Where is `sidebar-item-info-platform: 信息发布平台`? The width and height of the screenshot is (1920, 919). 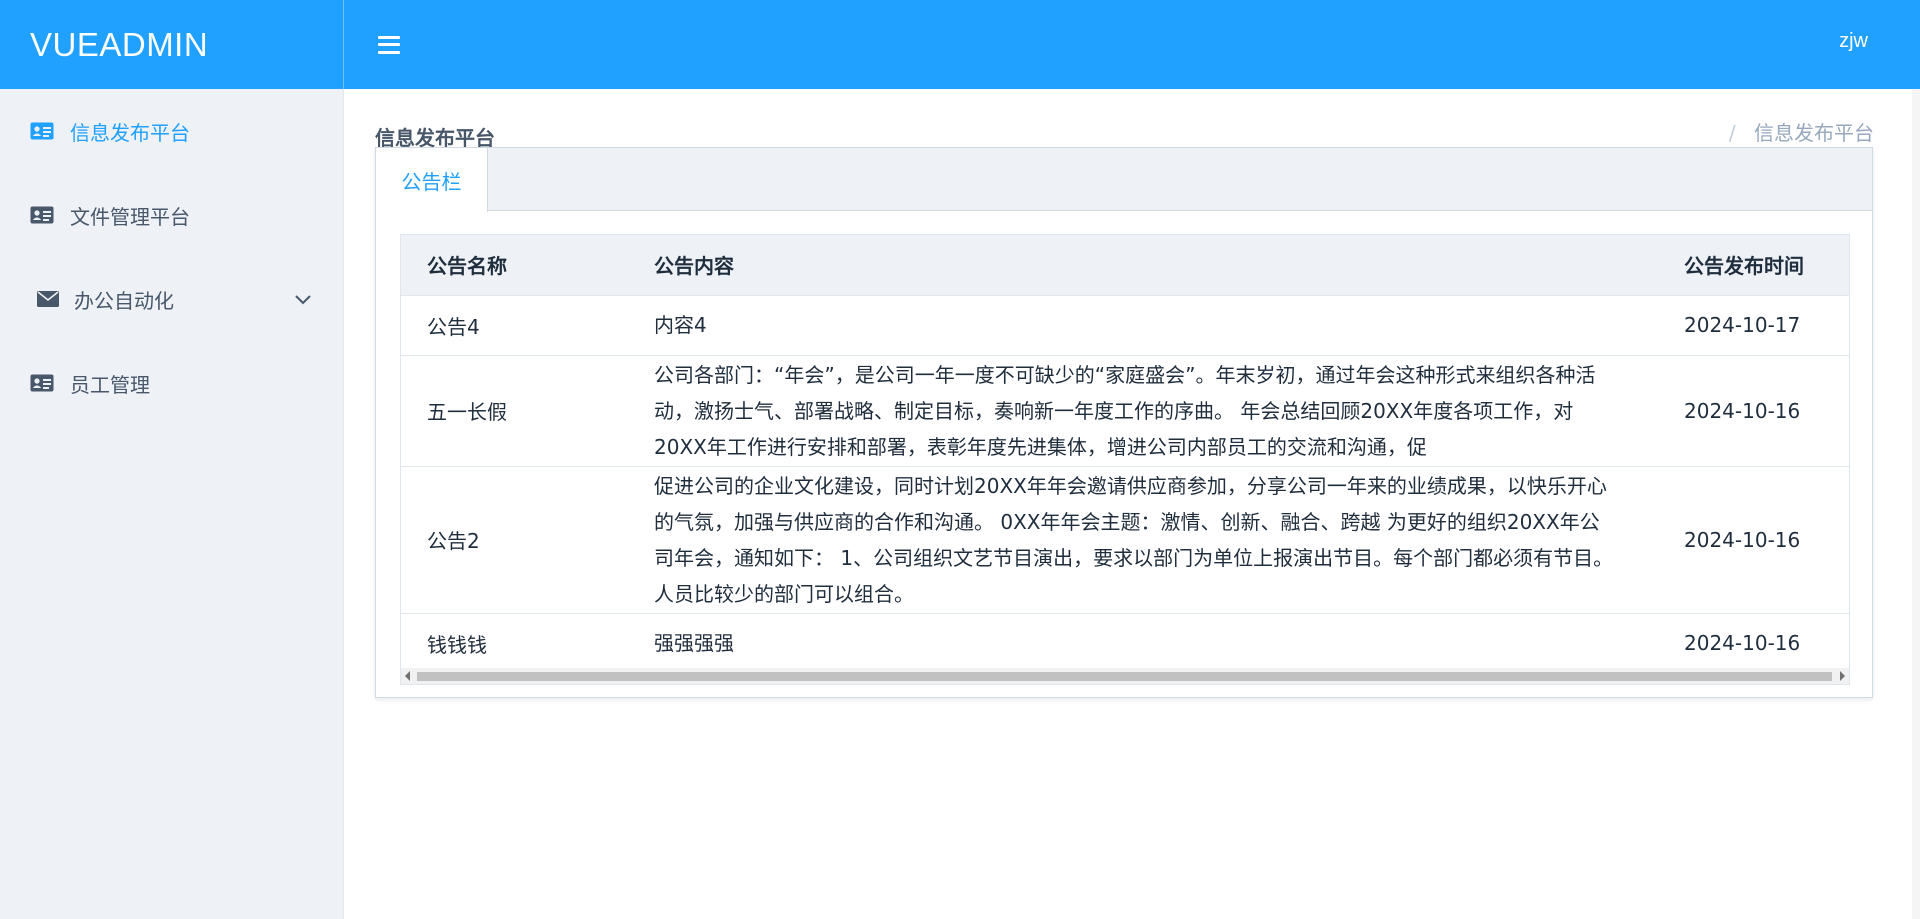
sidebar-item-info-platform: 信息发布平台 is located at coordinates (171, 131).